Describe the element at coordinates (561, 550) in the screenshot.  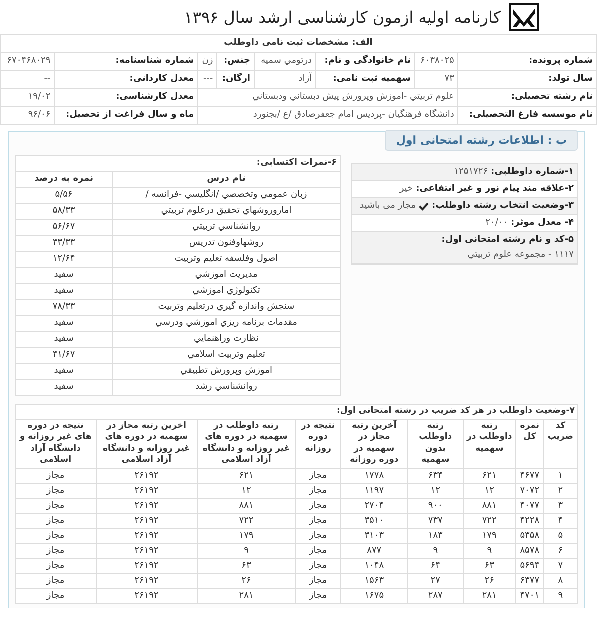
I see `table-cell: ۶` at that location.